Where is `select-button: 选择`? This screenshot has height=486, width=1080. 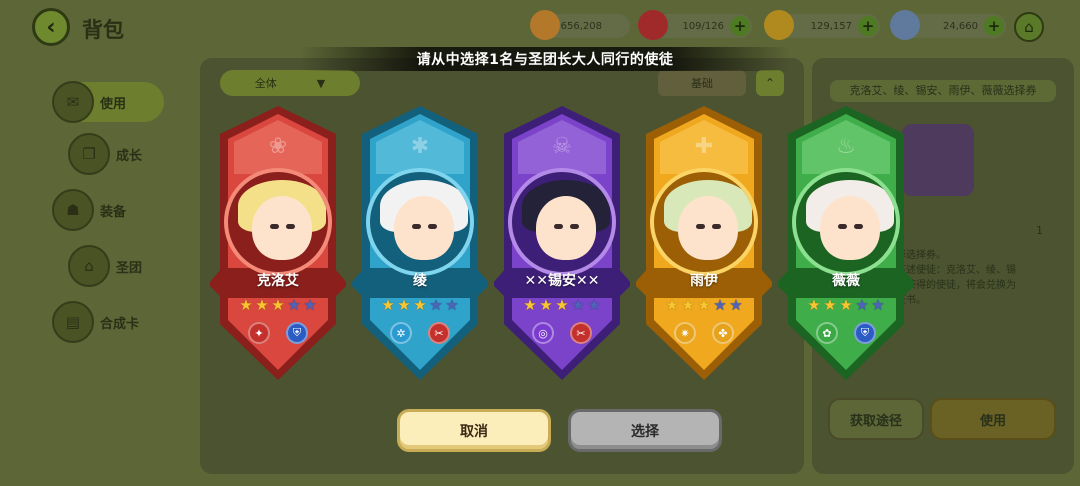
select-button: 选择 is located at coordinates (645, 430).